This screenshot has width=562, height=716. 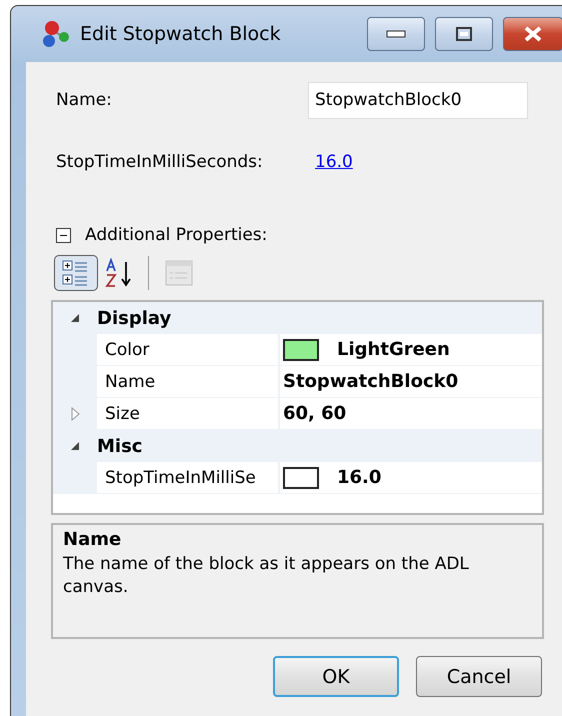 What do you see at coordinates (314, 413) in the screenshot?
I see `property-value: 60, 60` at bounding box center [314, 413].